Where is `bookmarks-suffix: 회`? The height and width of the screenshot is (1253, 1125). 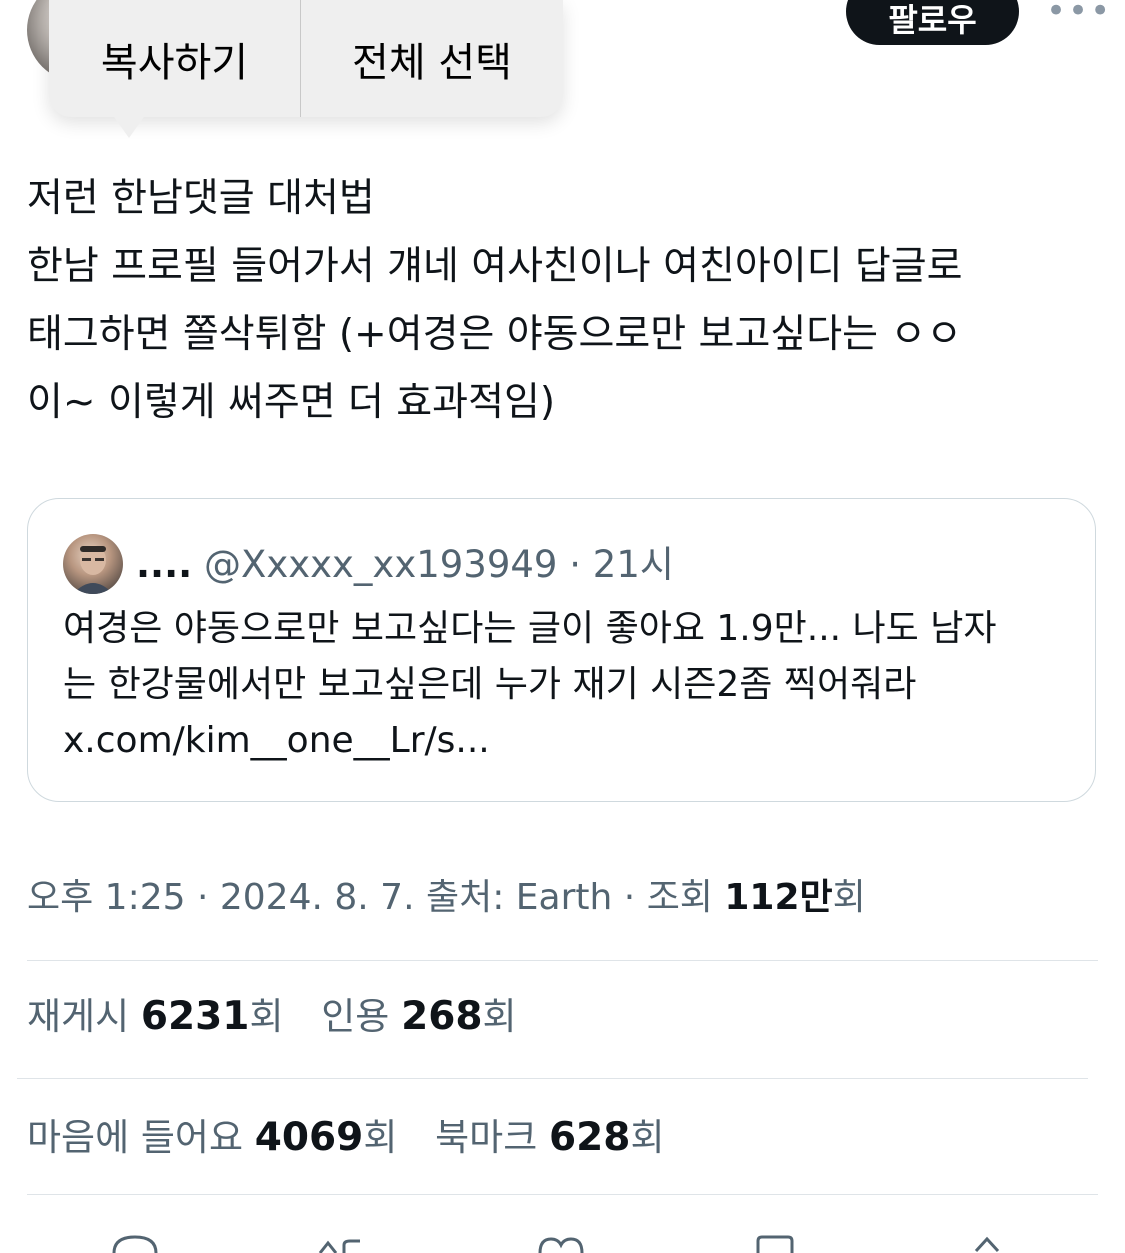
bookmarks-suffix: 회 is located at coordinates (647, 1137).